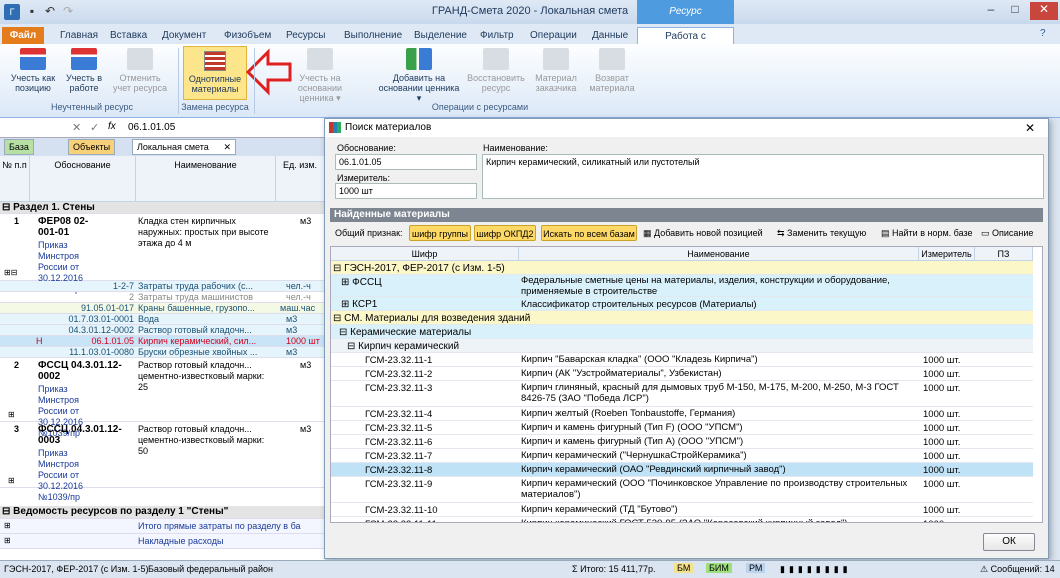 The height and width of the screenshot is (578, 1060). I want to click on dialog-app-icon, so click(335, 127).